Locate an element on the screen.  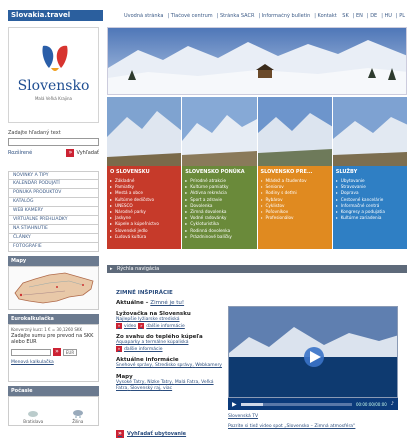
tile-title: SLOVENSKO PONÚKA is located at coordinates (219, 172).